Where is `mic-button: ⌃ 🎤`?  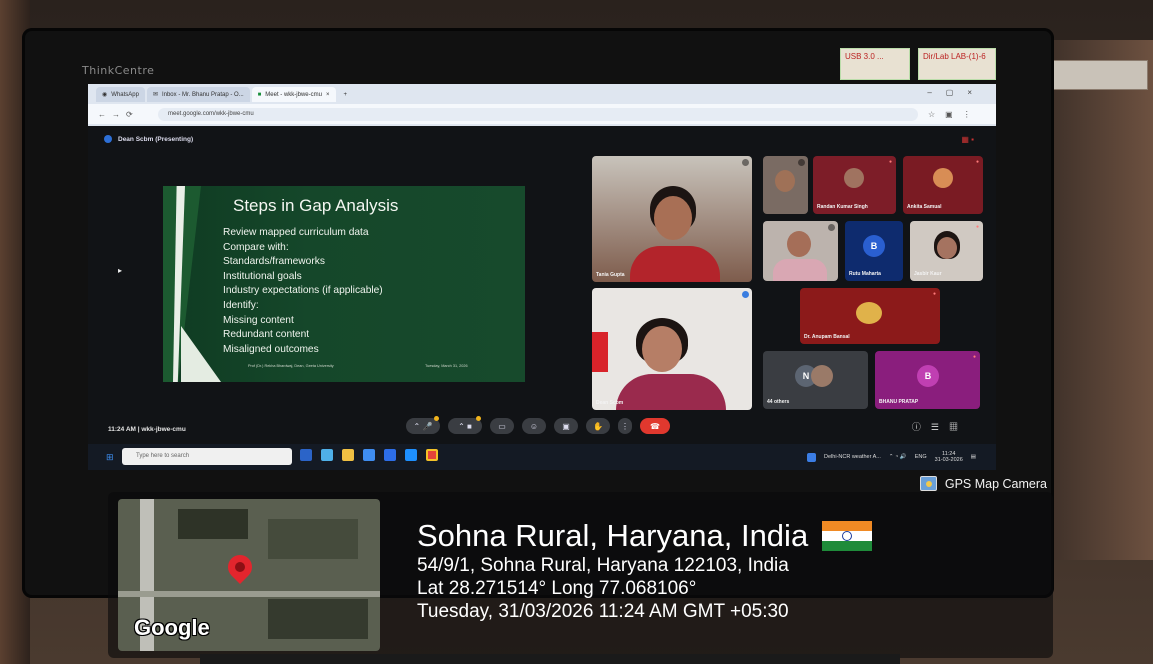
mic-button: ⌃ 🎤 is located at coordinates (423, 425).